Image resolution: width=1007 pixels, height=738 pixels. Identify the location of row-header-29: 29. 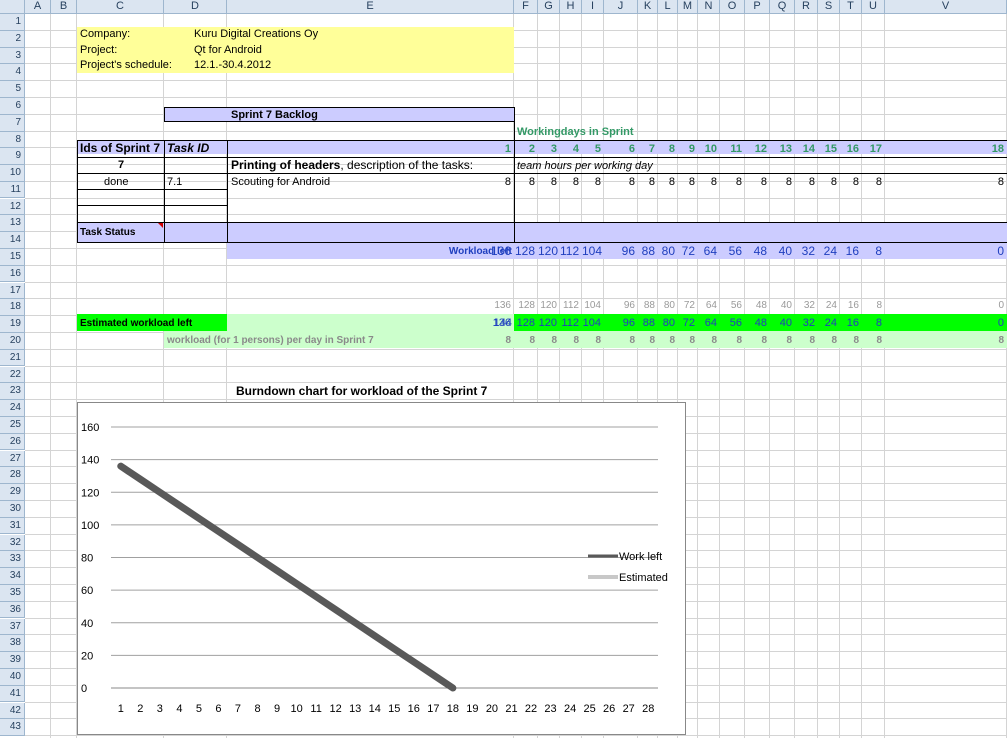
(12, 492).